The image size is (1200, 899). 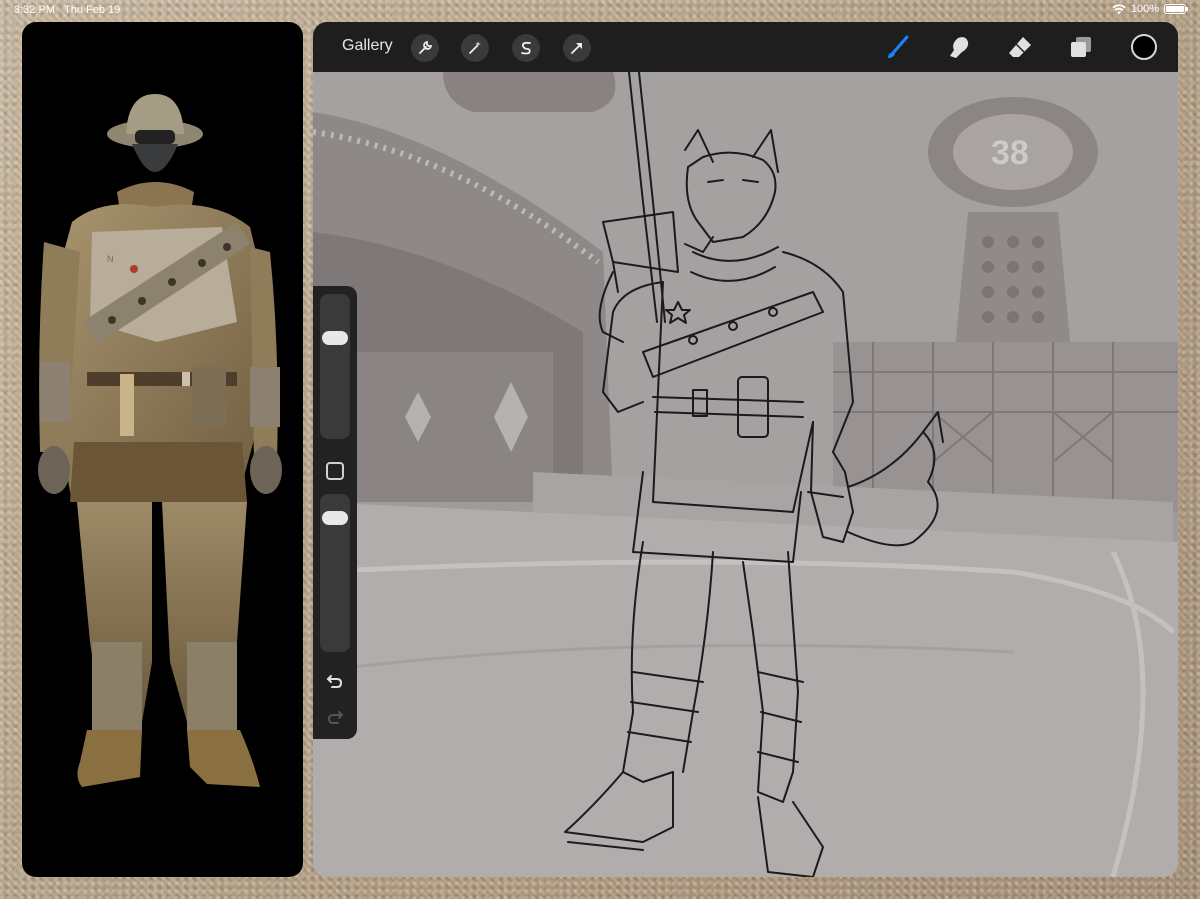 What do you see at coordinates (92, 10) in the screenshot?
I see `status-date: Thu Feb 19` at bounding box center [92, 10].